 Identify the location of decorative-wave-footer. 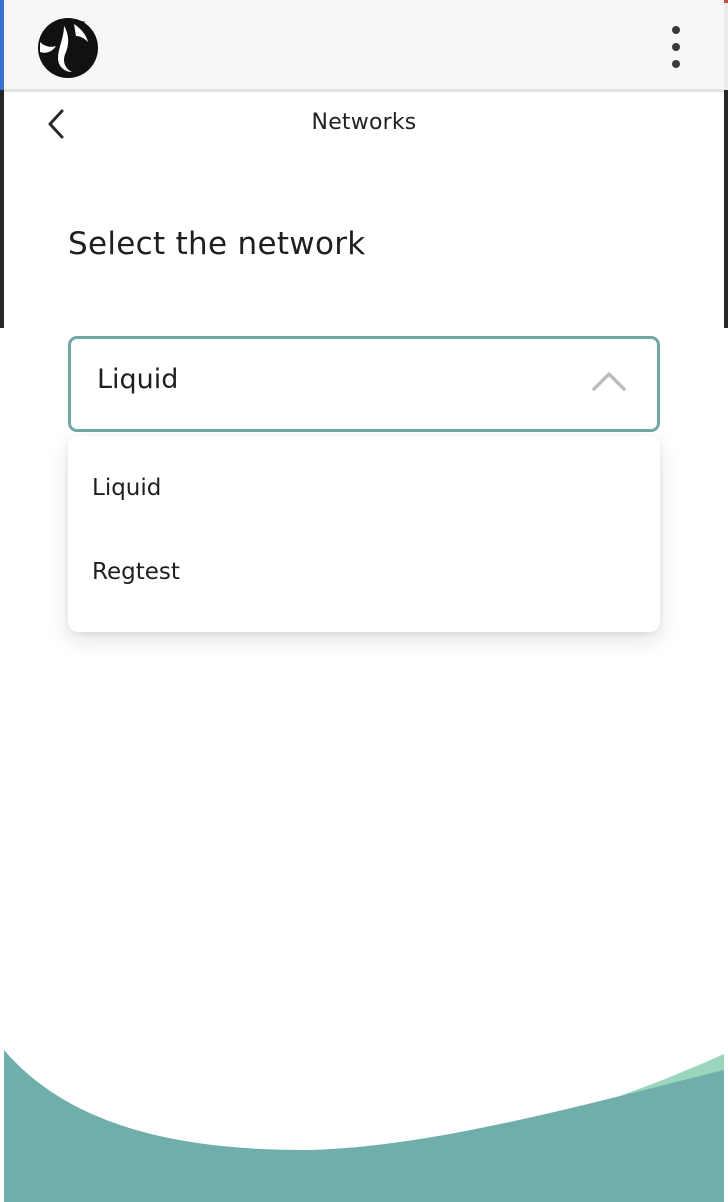
(364, 1116).